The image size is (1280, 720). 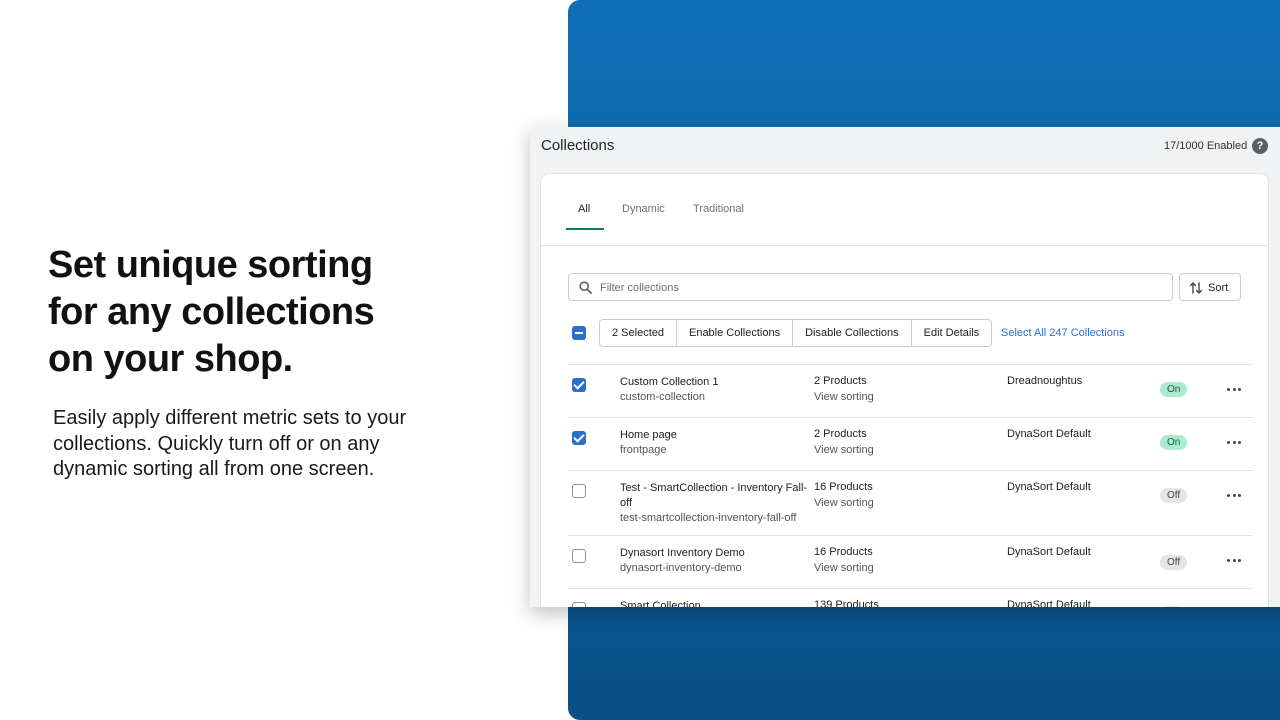 I want to click on filter-placeholder: Filter collections, so click(x=639, y=288).